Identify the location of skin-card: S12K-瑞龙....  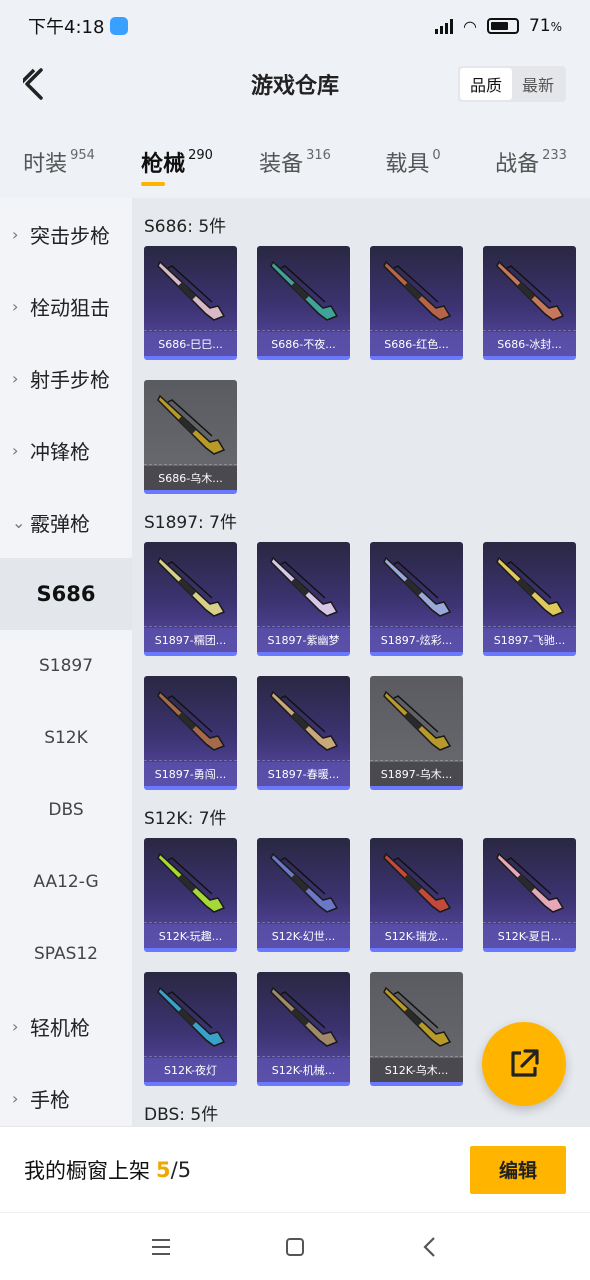
(416, 895).